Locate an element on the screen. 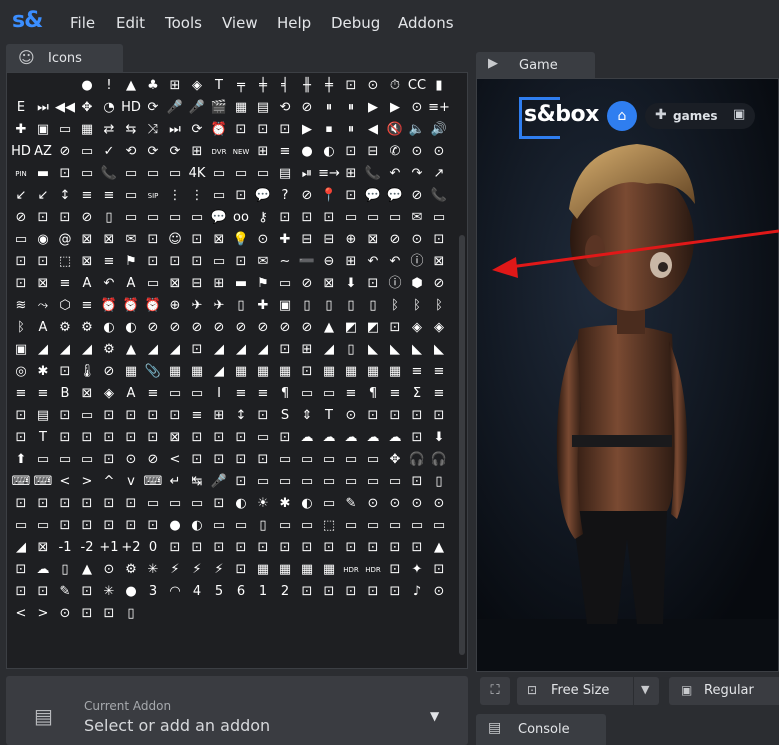 The image size is (779, 745). icon-glyph: ▦ is located at coordinates (285, 570).